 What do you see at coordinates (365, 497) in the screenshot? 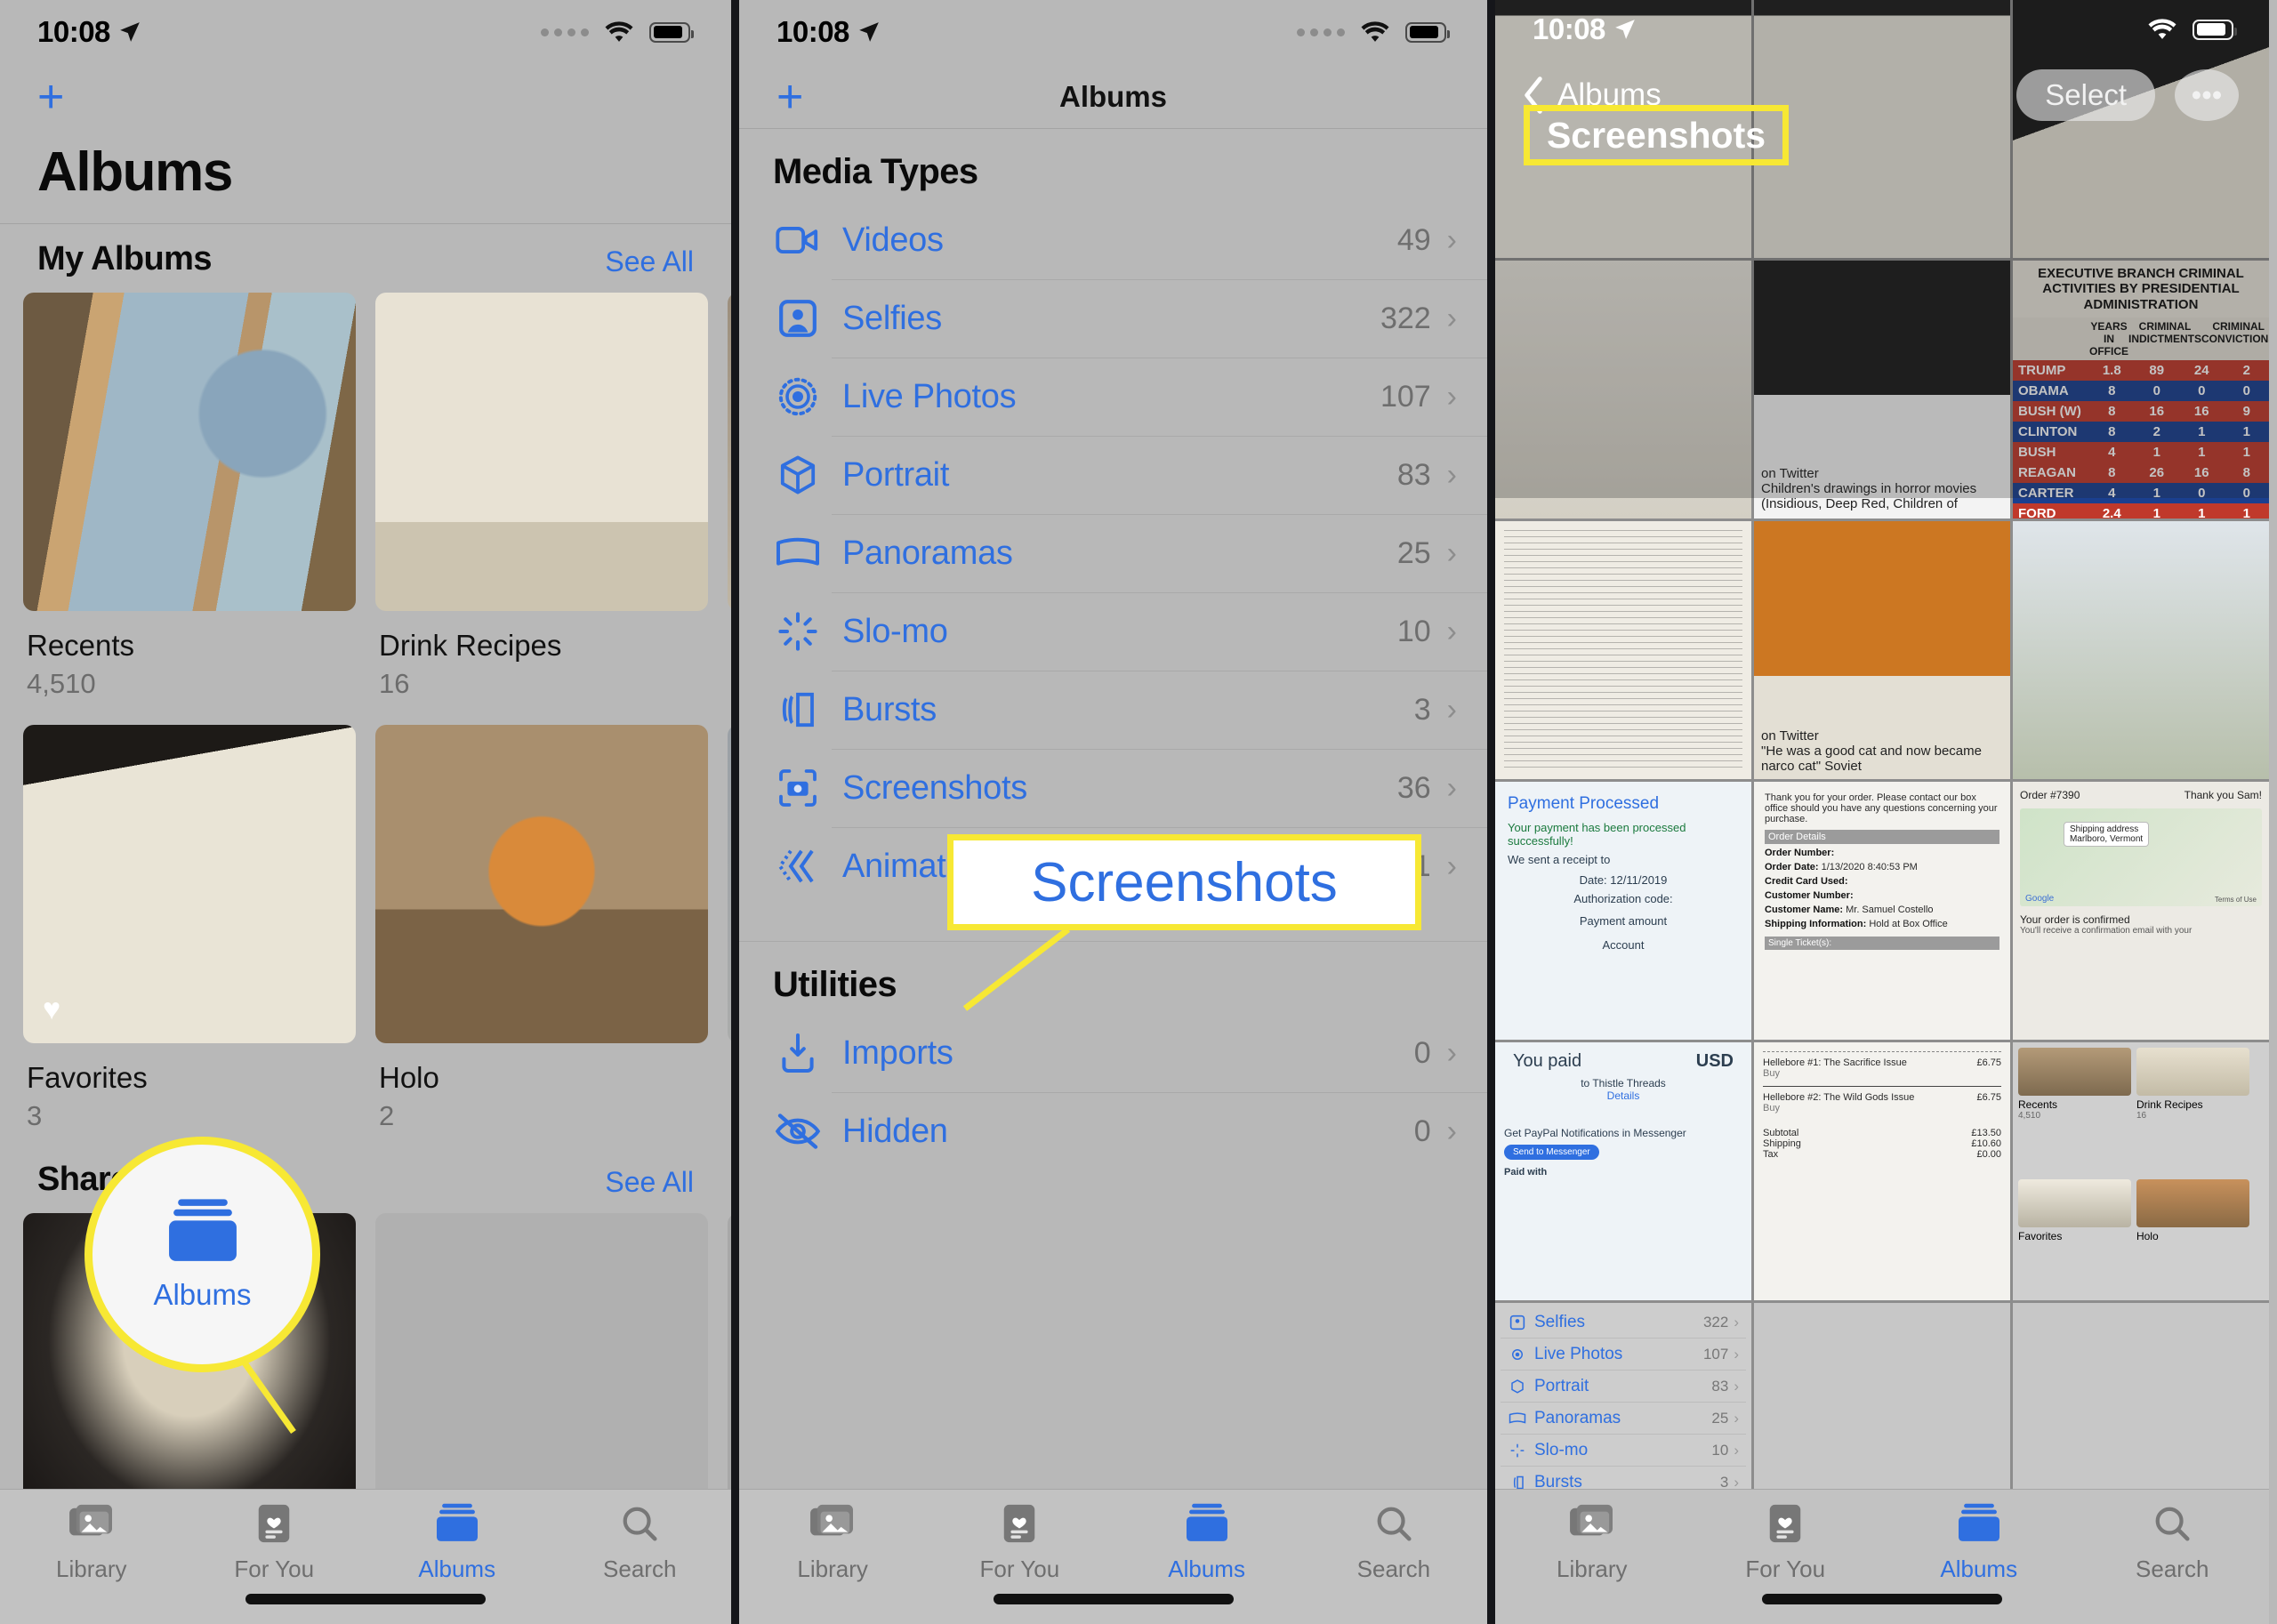
I see `my-albums-row-1: Recents 4,510 Drink Recipes 16 W 6` at bounding box center [365, 497].